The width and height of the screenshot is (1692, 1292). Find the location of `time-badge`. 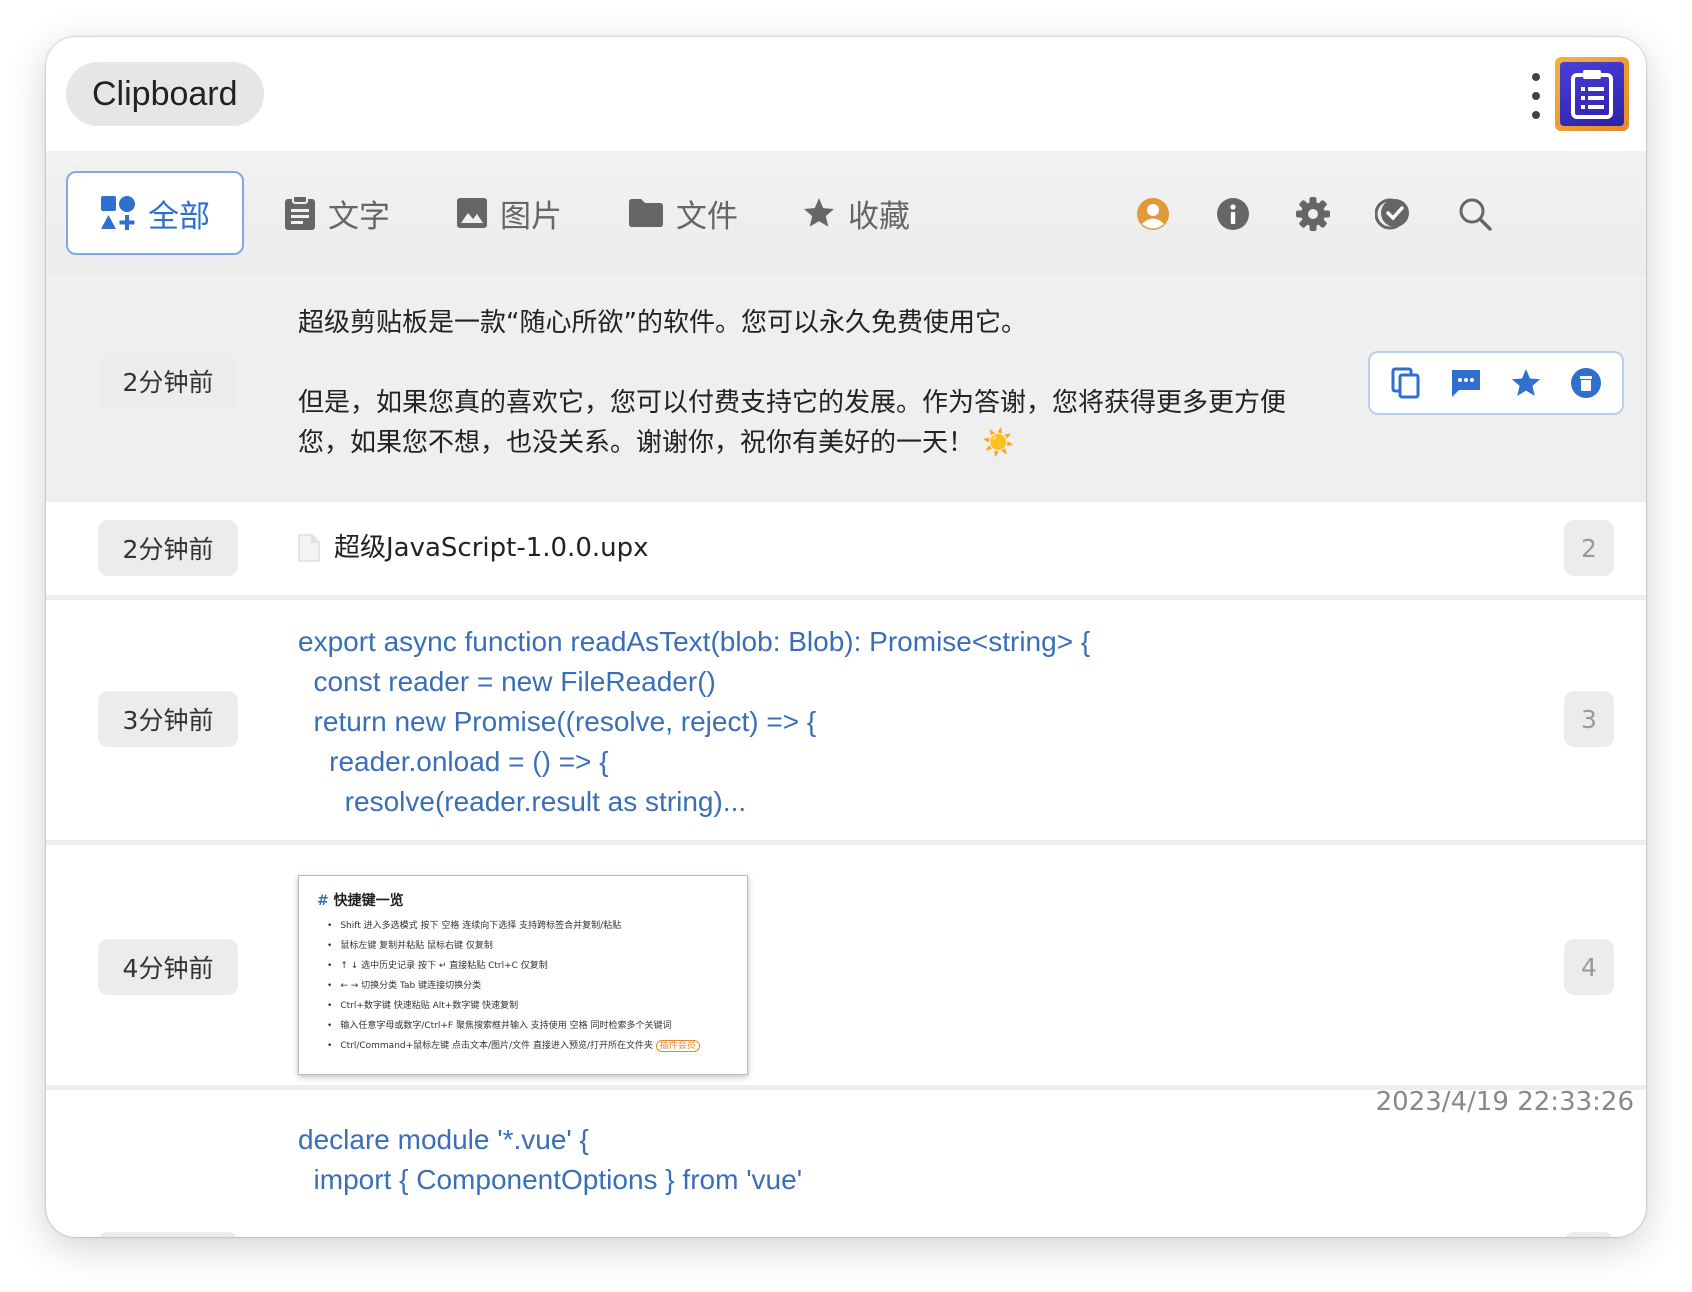

time-badge is located at coordinates (168, 1234).